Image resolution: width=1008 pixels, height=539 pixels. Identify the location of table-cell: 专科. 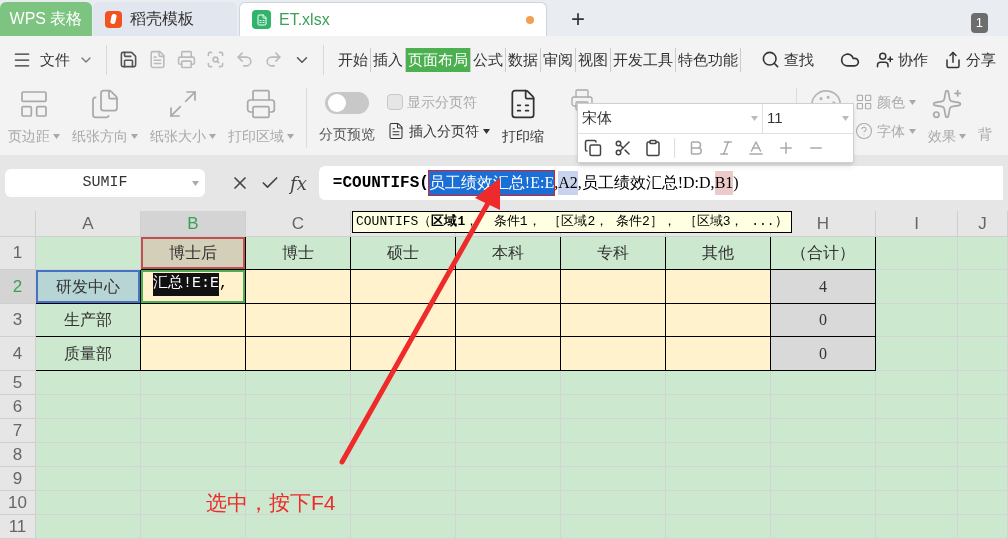
(613, 253).